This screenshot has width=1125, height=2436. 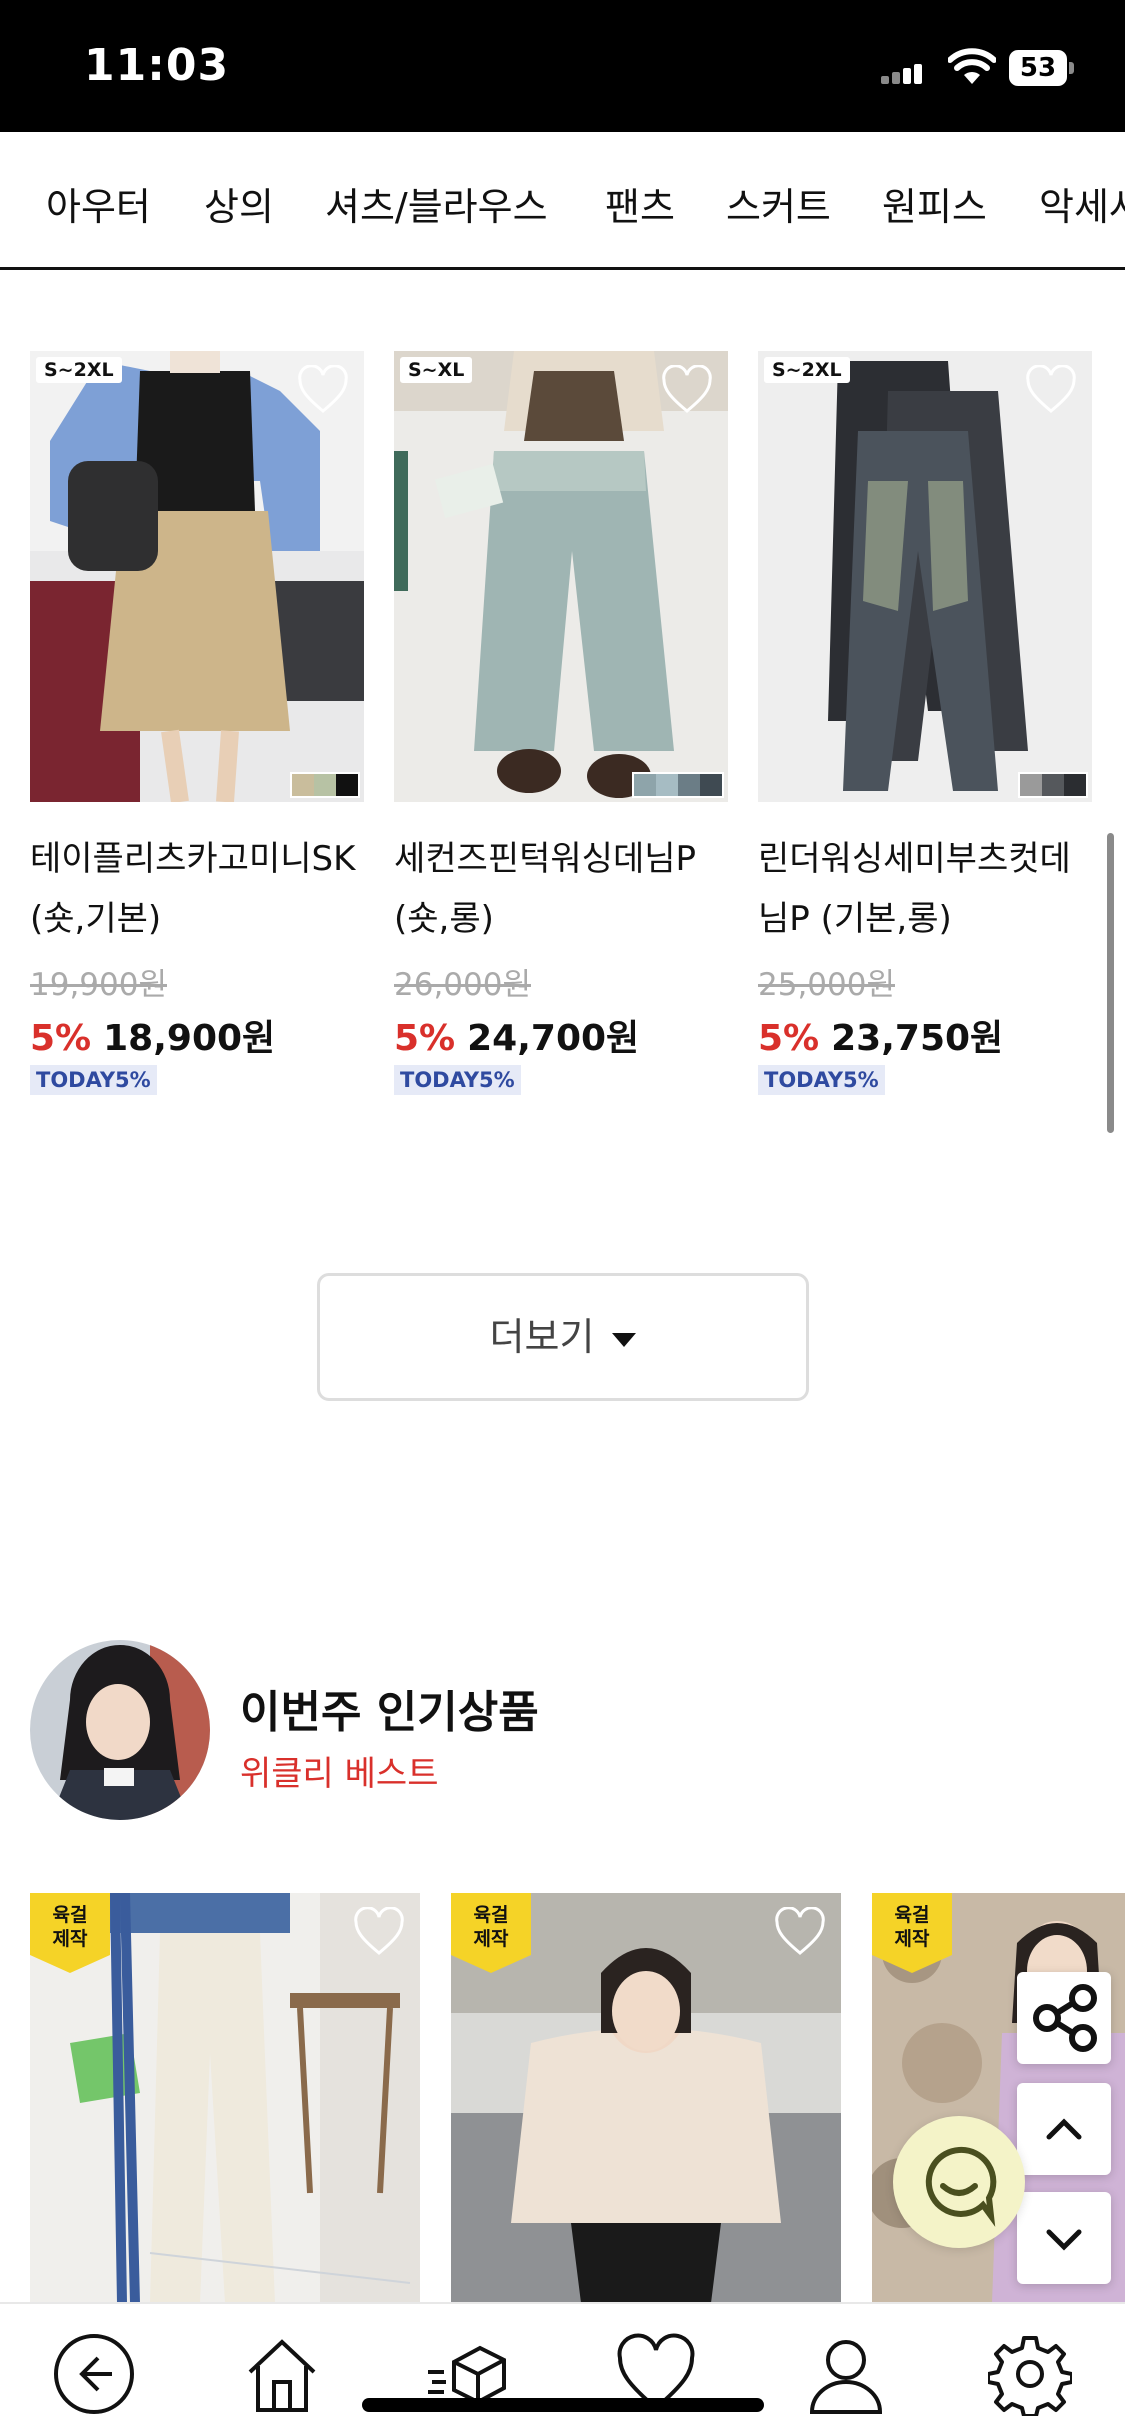 What do you see at coordinates (624, 1339) in the screenshot?
I see `caret-down-icon` at bounding box center [624, 1339].